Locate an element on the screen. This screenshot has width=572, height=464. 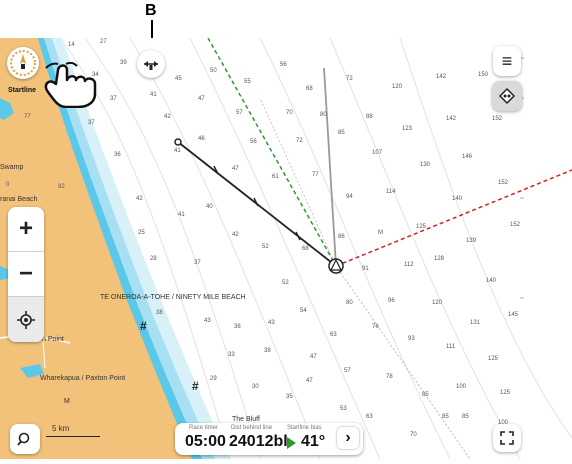
marks-layer-button is located at coordinates (507, 96).